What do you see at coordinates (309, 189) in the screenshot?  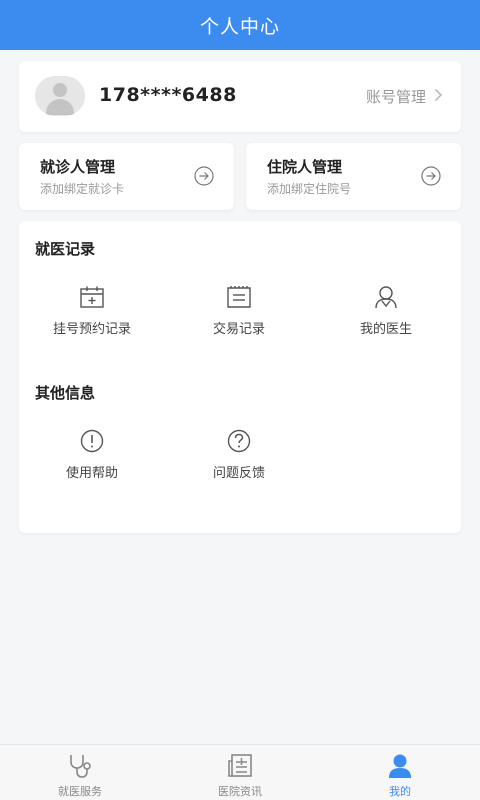 I see `inpatient-manage-subtitle: 添加绑定住院号` at bounding box center [309, 189].